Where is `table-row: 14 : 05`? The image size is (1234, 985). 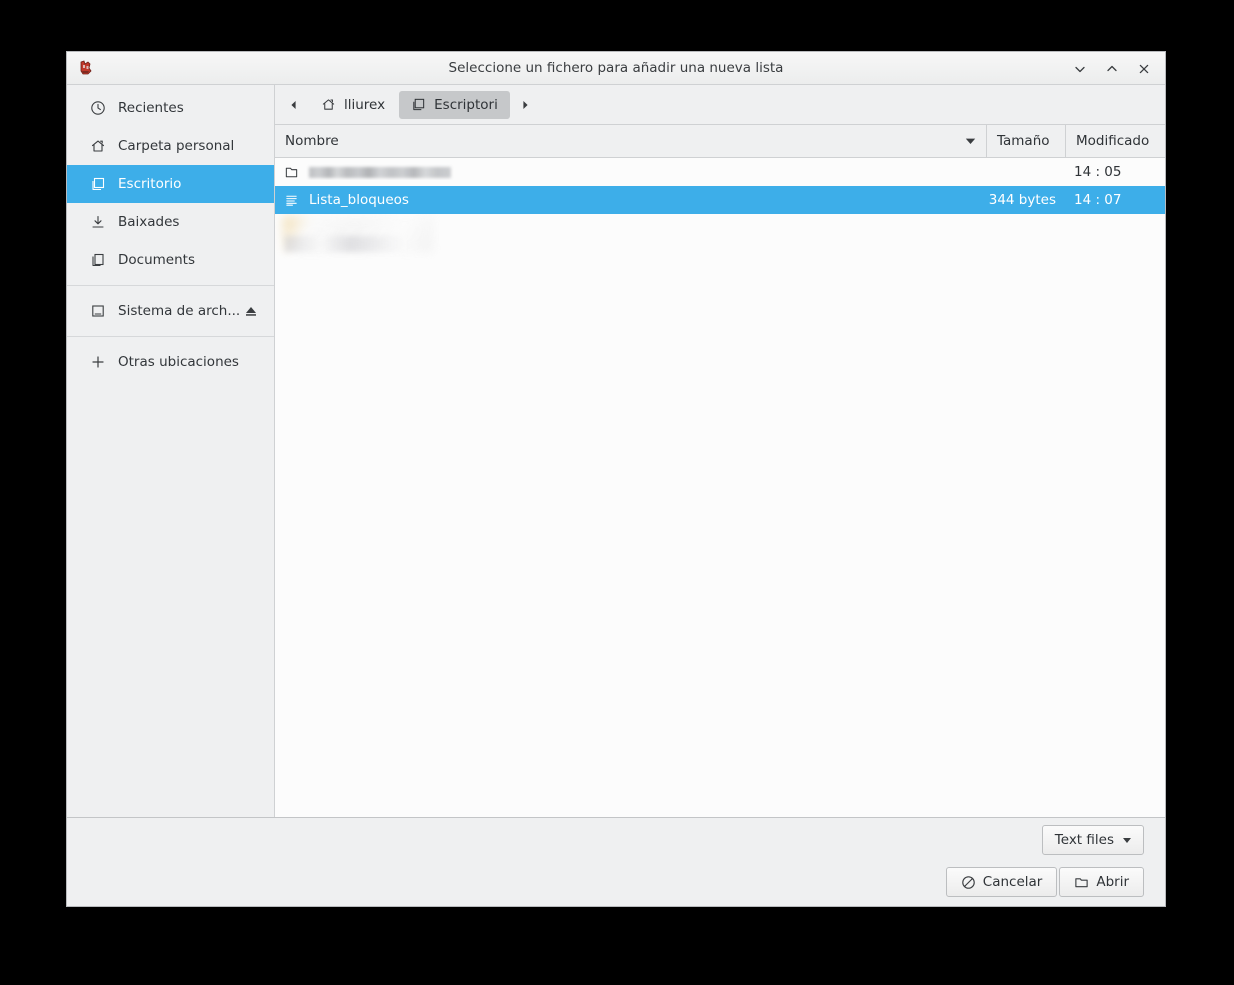
table-row: 14 : 05 is located at coordinates (720, 172).